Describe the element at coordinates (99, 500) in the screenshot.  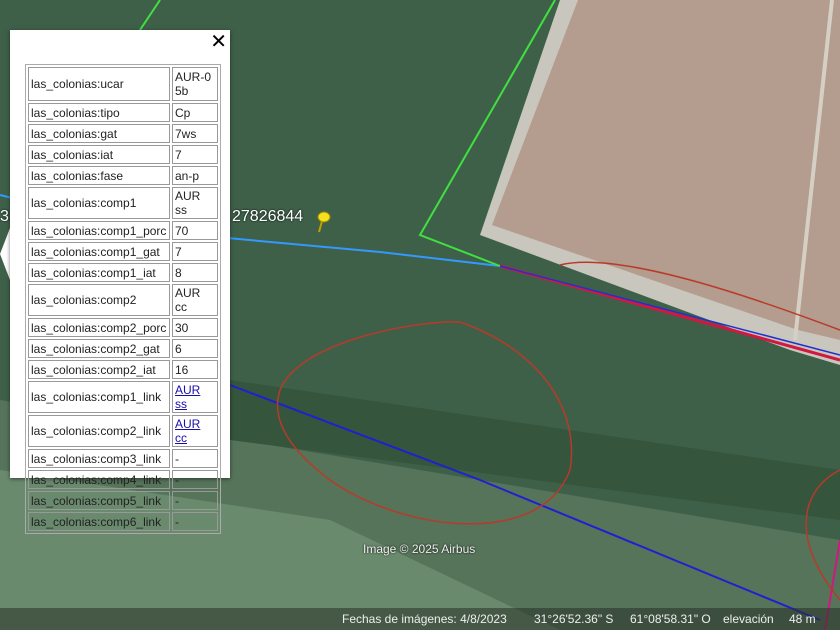
I see `attribute-key: las_colonias:comp5_link` at that location.